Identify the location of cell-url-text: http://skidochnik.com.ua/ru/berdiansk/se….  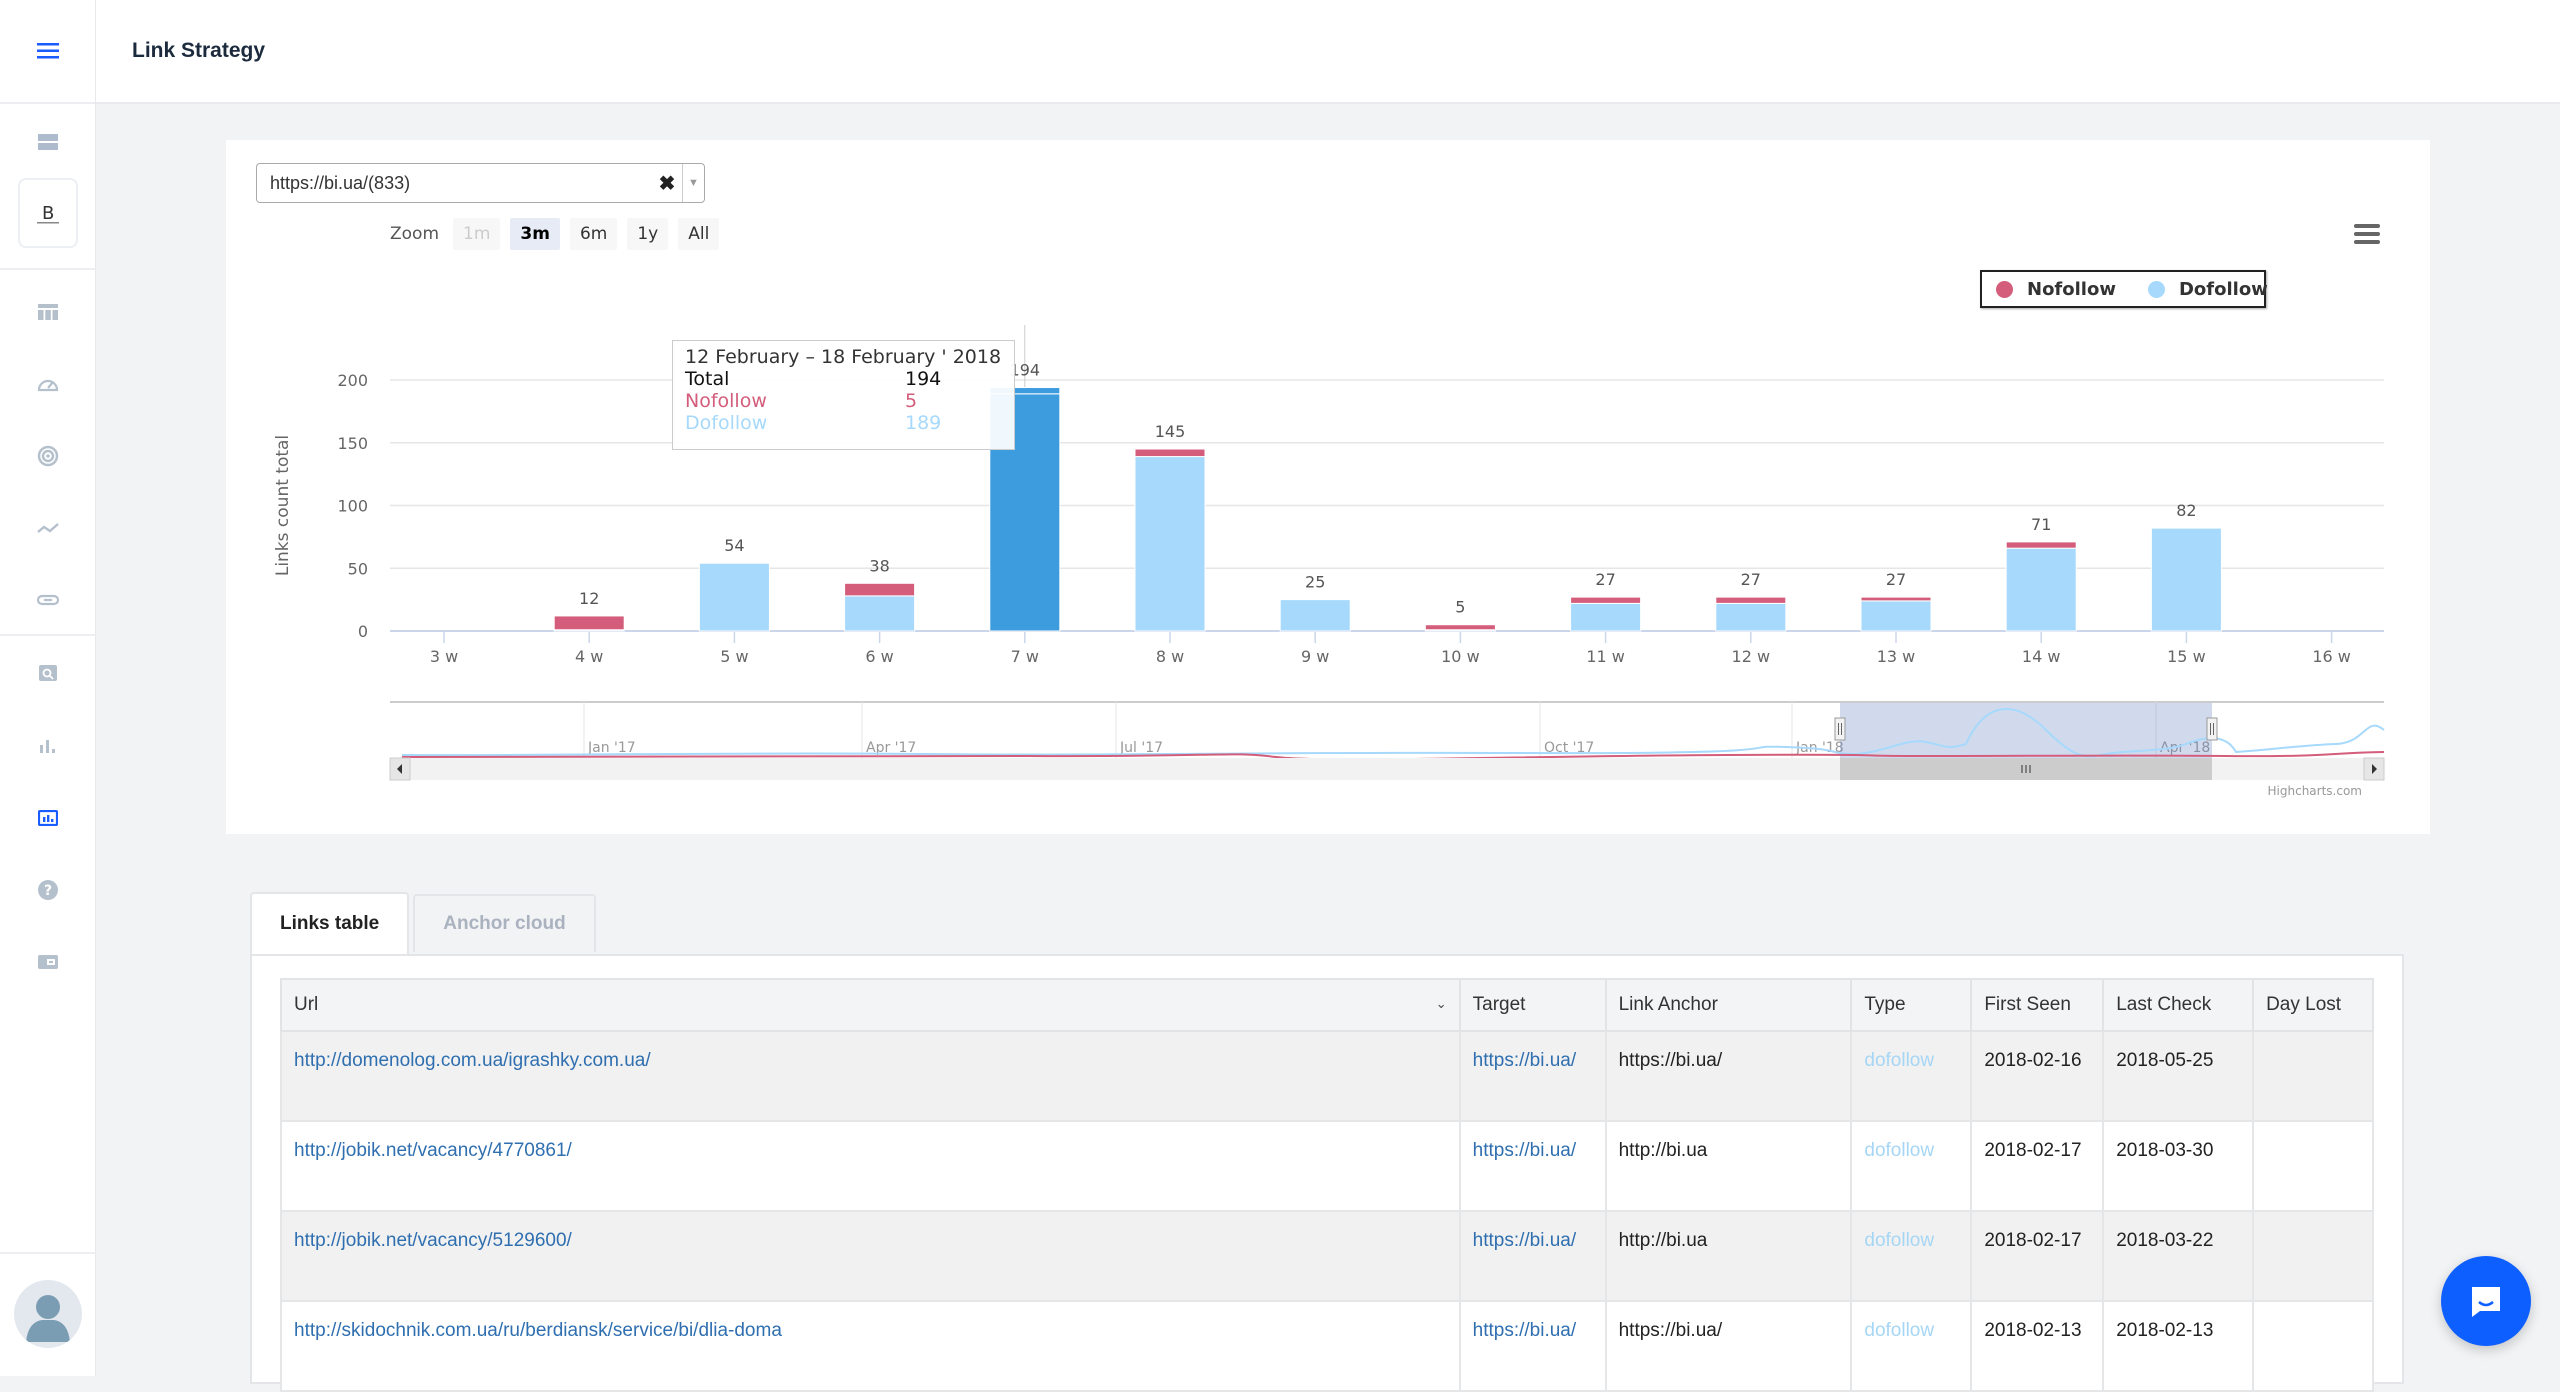
(538, 1330).